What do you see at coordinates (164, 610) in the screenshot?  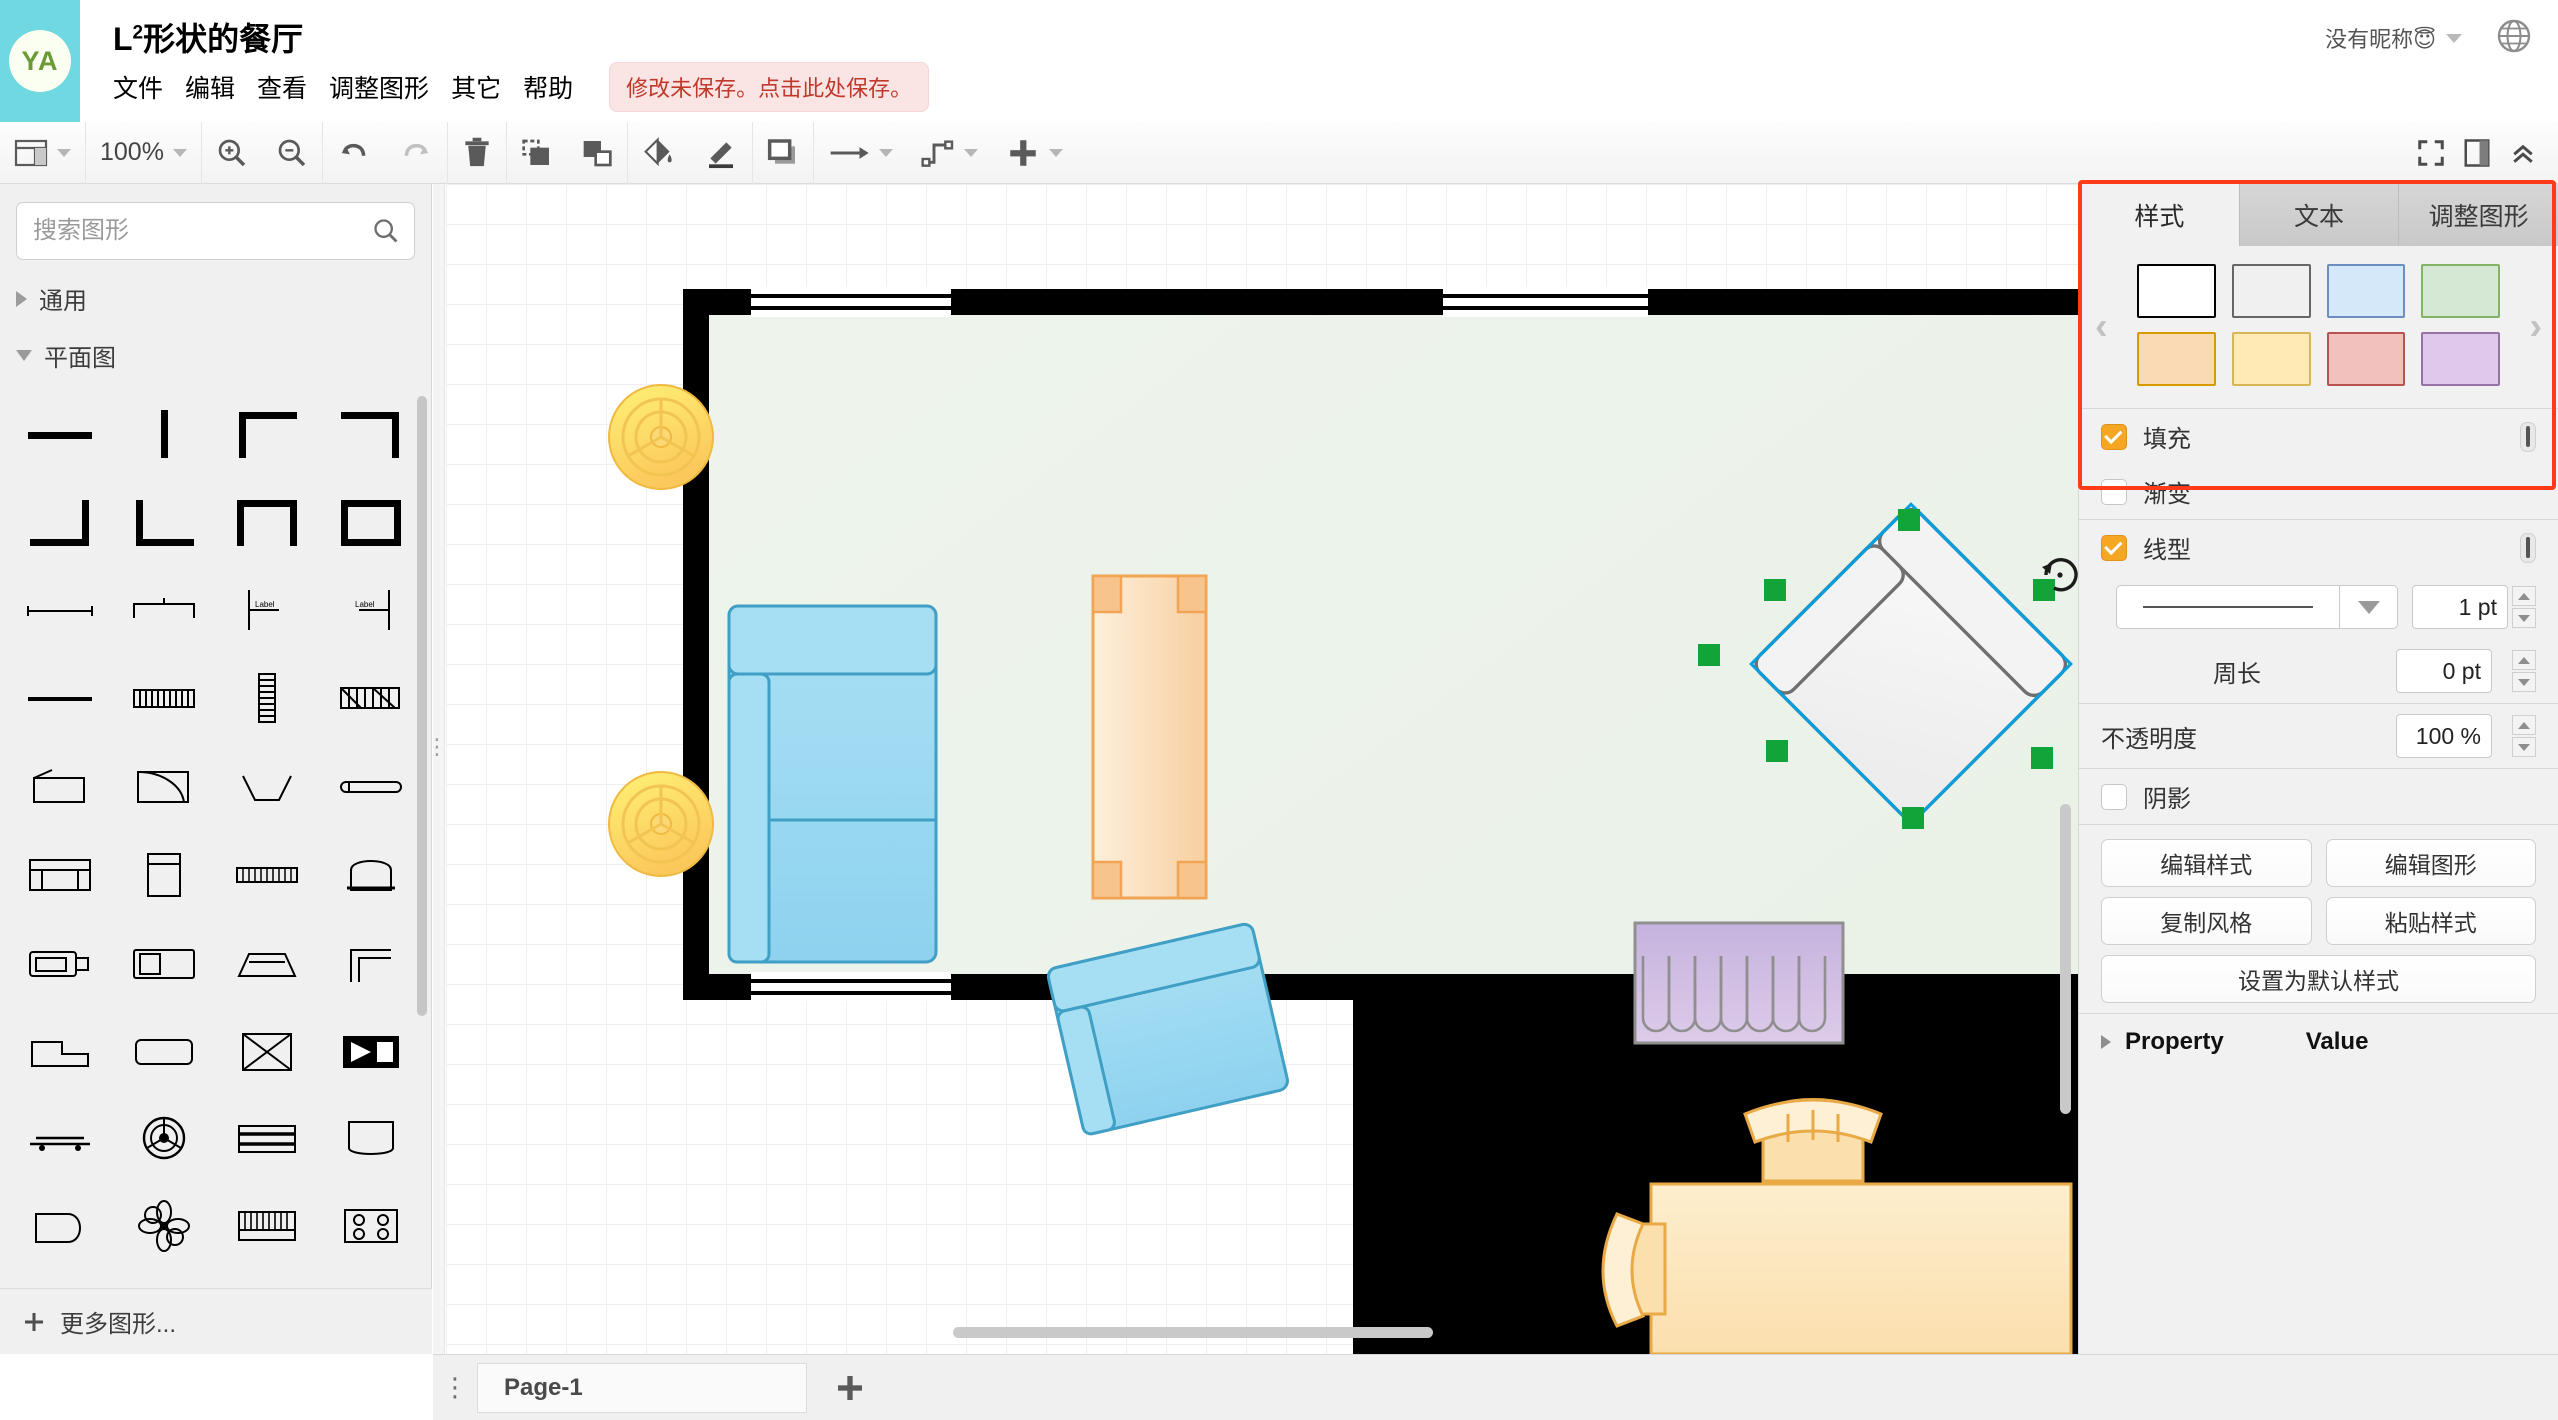 I see `shape-dimension-bracket` at bounding box center [164, 610].